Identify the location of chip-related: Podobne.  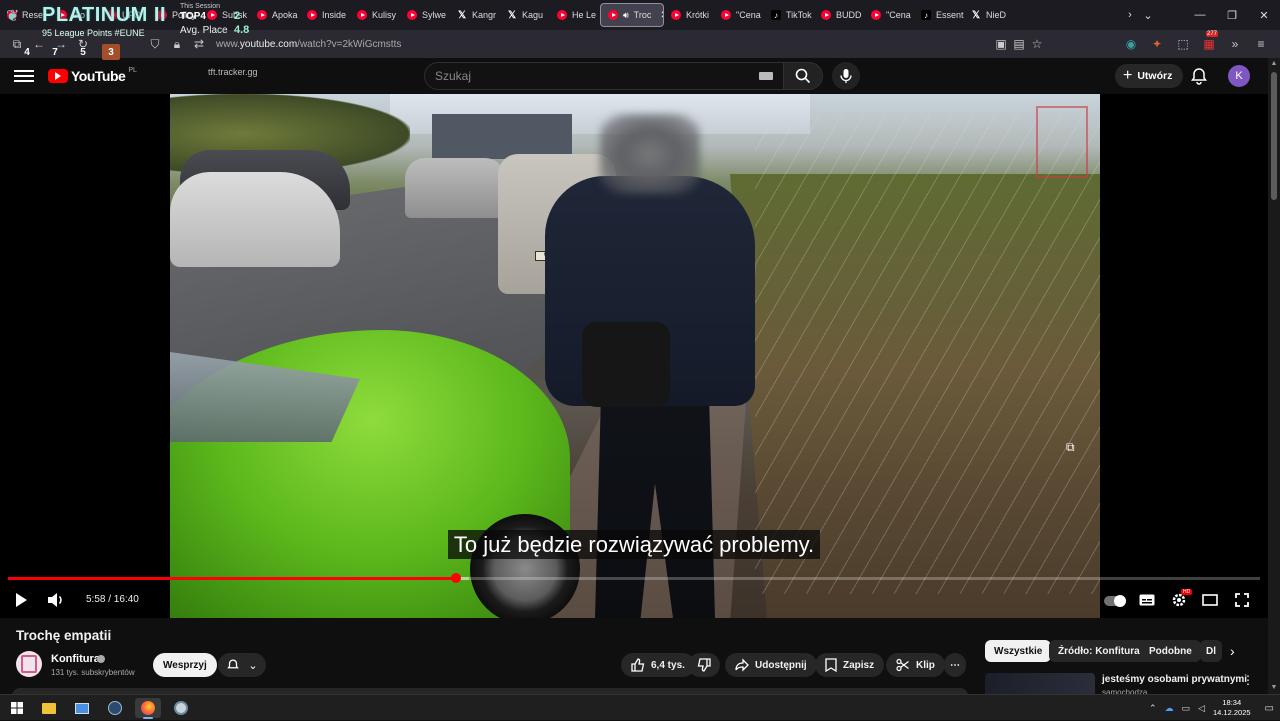
(1170, 651).